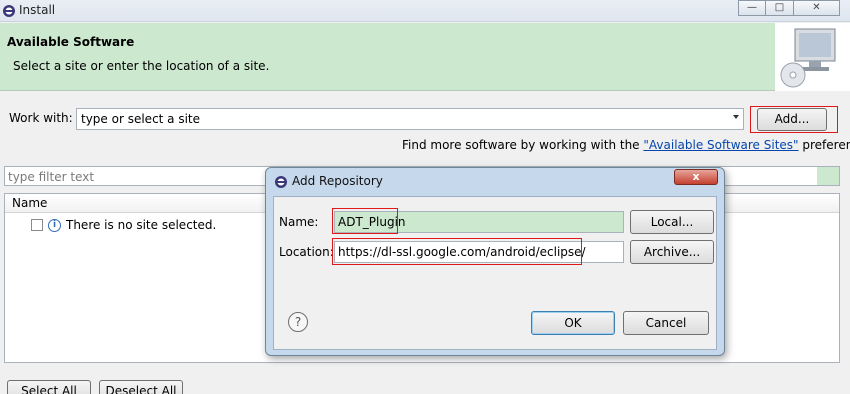 The width and height of the screenshot is (850, 394). What do you see at coordinates (306, 252) in the screenshot?
I see `location-label: Location:` at bounding box center [306, 252].